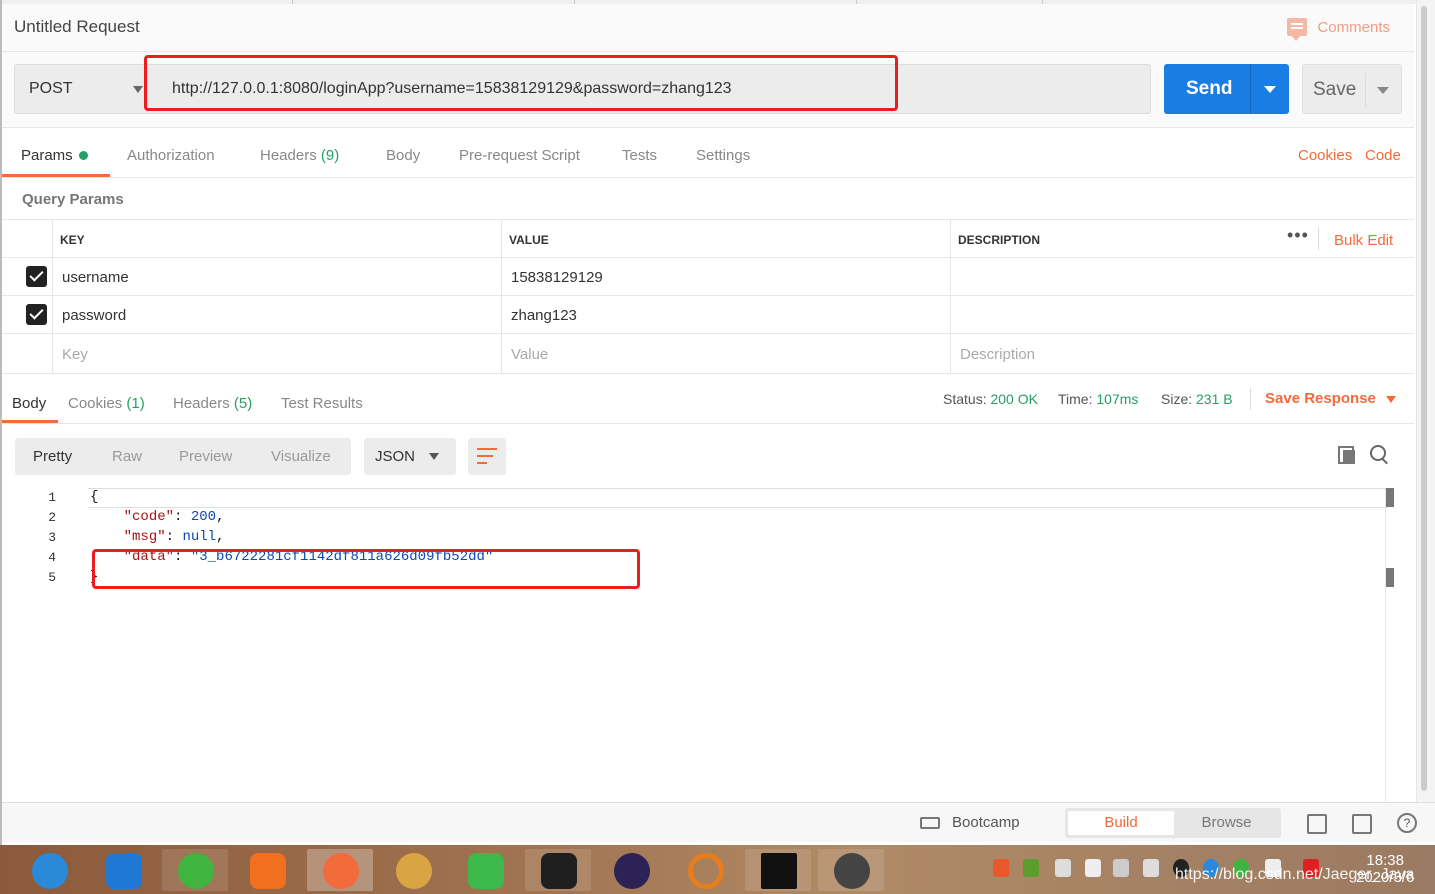 The height and width of the screenshot is (894, 1435). I want to click on hbuilder-icon, so click(486, 871).